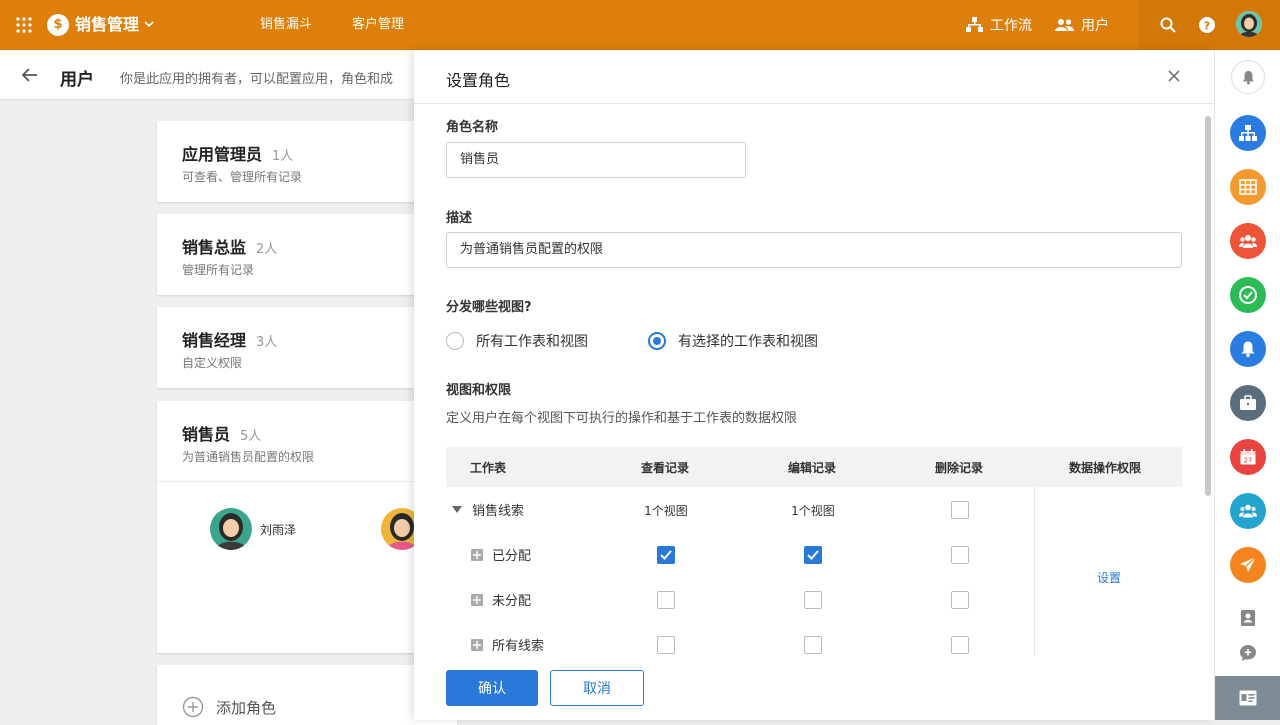 The width and height of the screenshot is (1280, 725). I want to click on table-row: 未分配, so click(501, 599).